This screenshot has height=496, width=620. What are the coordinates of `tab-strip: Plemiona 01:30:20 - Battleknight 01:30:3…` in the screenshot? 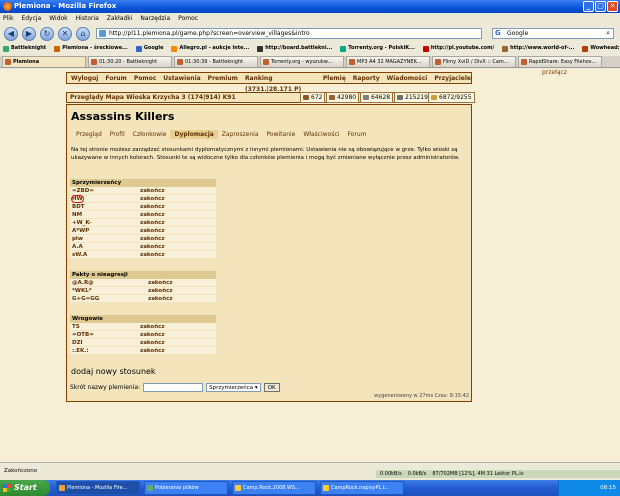 It's located at (310, 62).